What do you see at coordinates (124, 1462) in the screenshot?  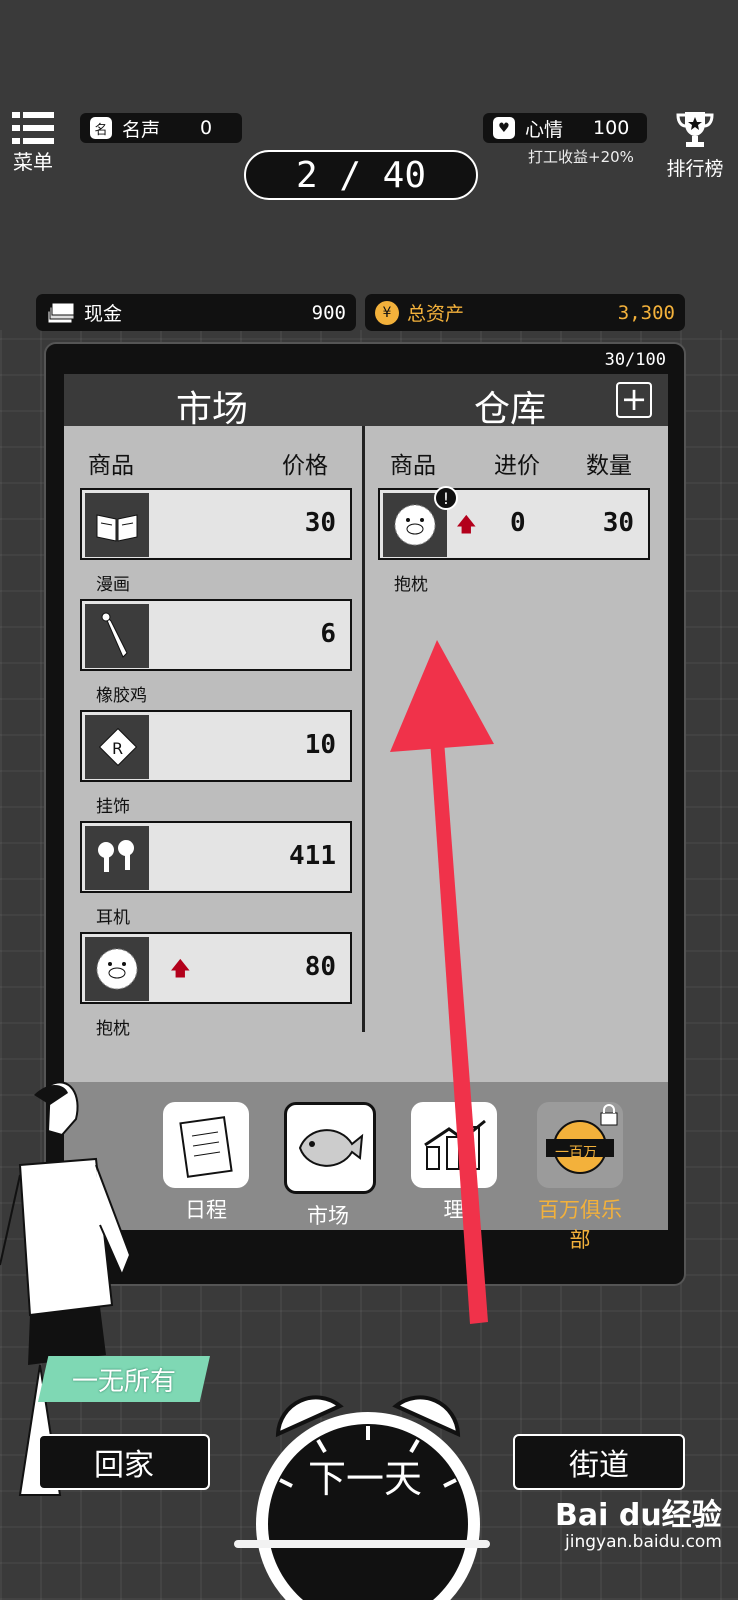 I see `go-home-button: 回家` at bounding box center [124, 1462].